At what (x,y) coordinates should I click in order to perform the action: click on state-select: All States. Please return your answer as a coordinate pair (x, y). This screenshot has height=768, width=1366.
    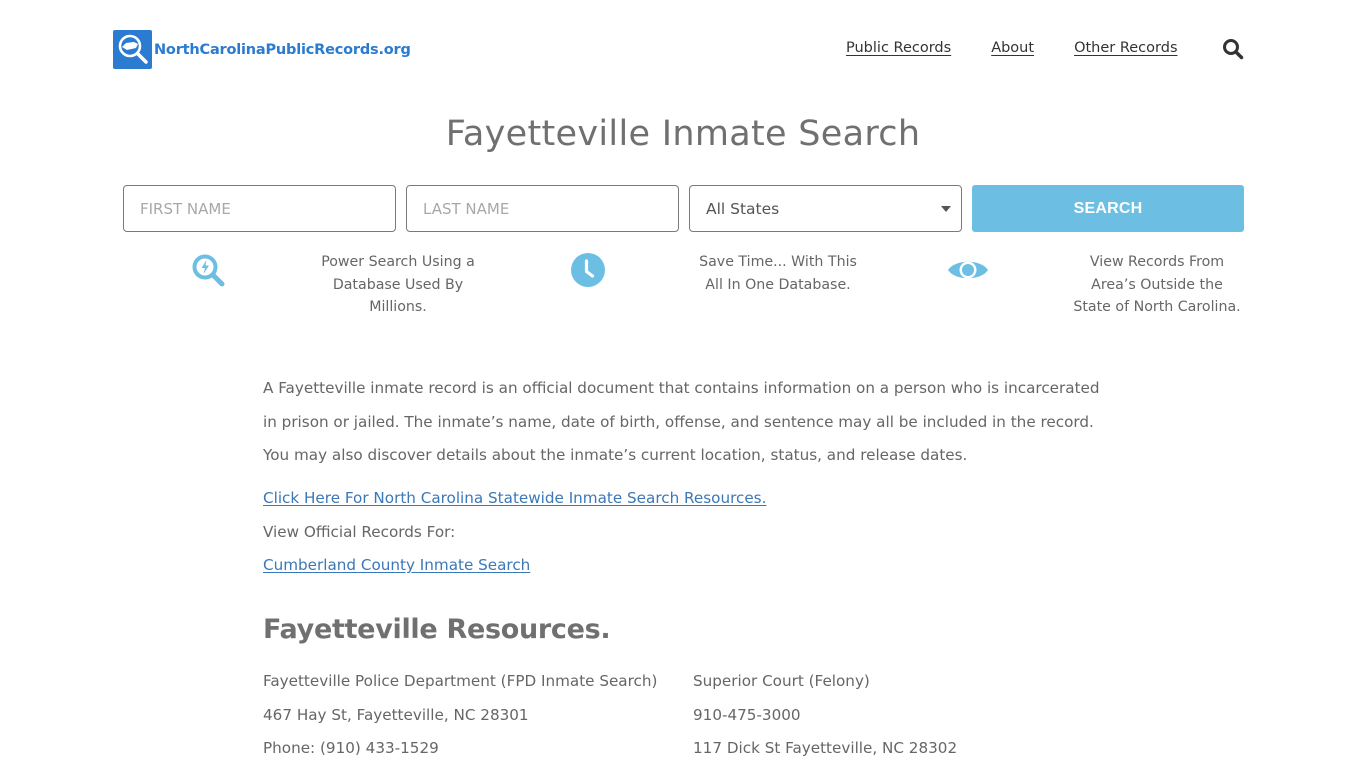
    Looking at the image, I should click on (825, 208).